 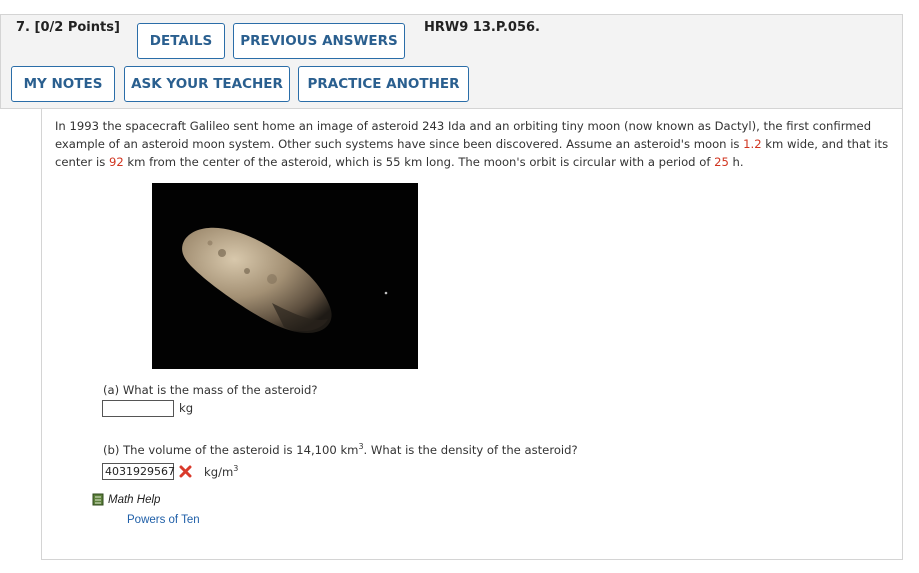 I want to click on distance-value: 92, so click(x=116, y=162).